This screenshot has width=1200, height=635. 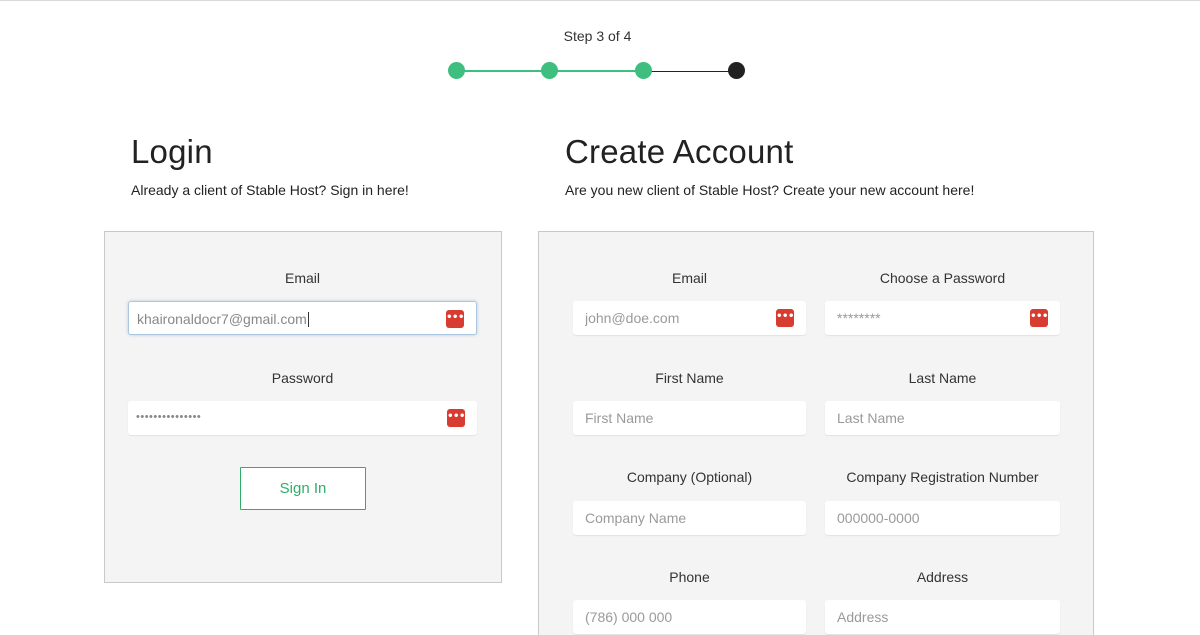 I want to click on company-reg-input, so click(x=942, y=518).